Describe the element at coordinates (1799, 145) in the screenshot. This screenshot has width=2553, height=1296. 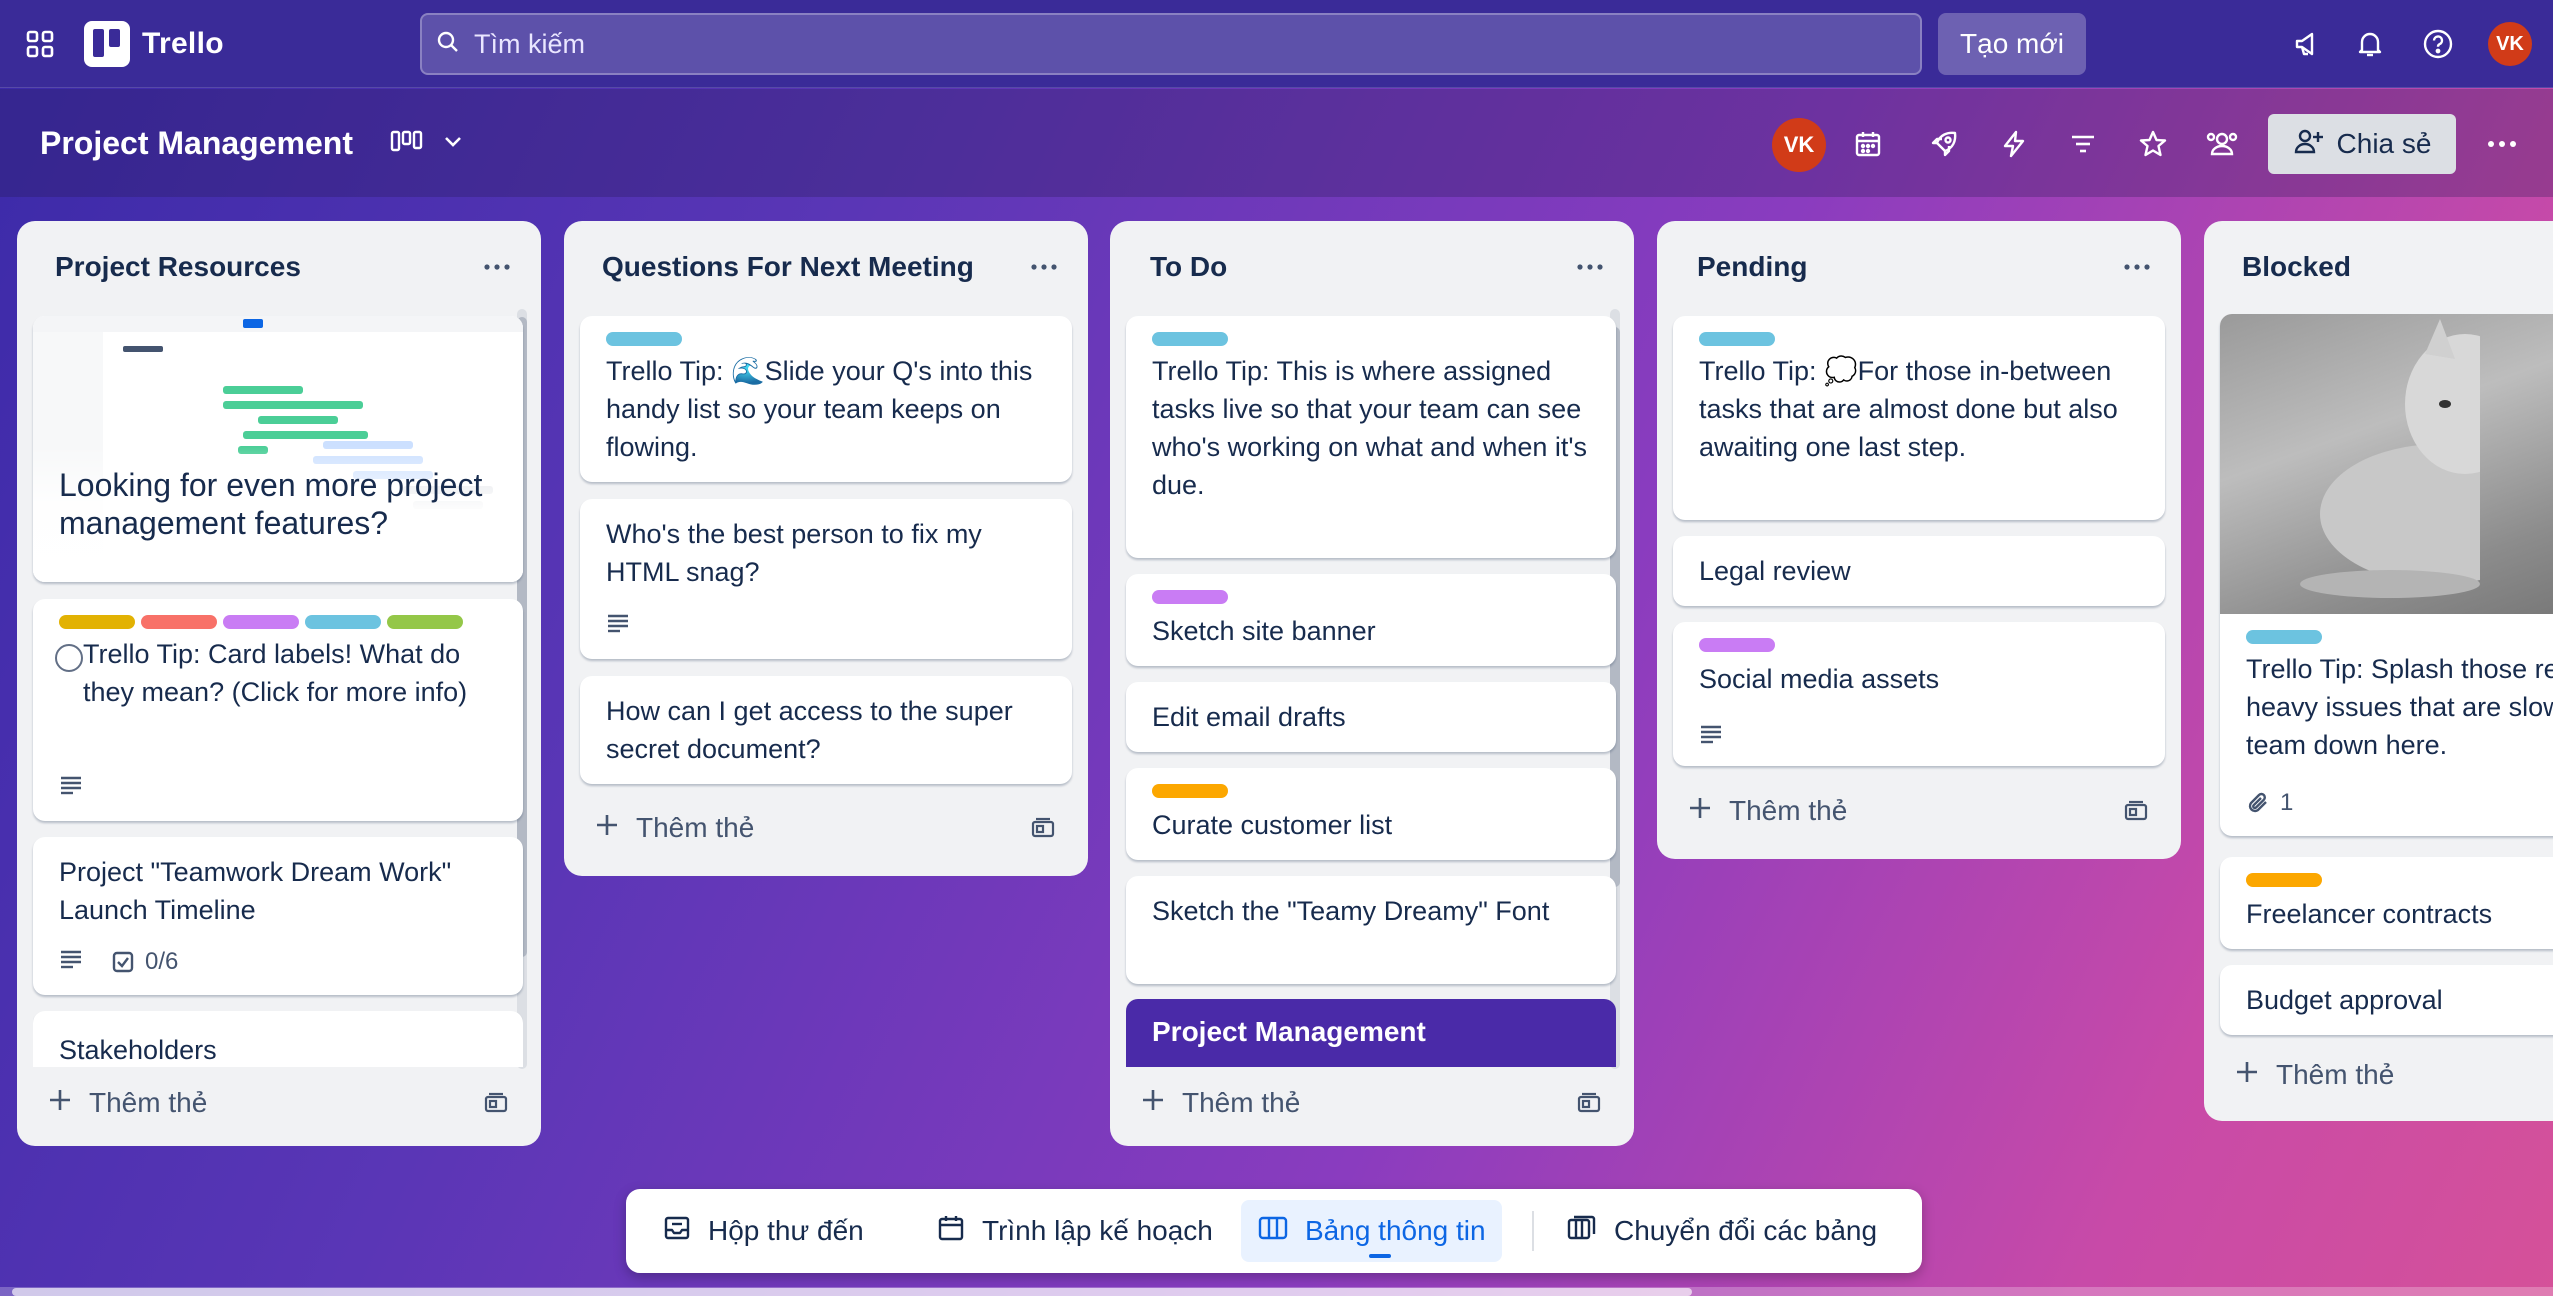
I see `board-member-avatar: VK` at that location.